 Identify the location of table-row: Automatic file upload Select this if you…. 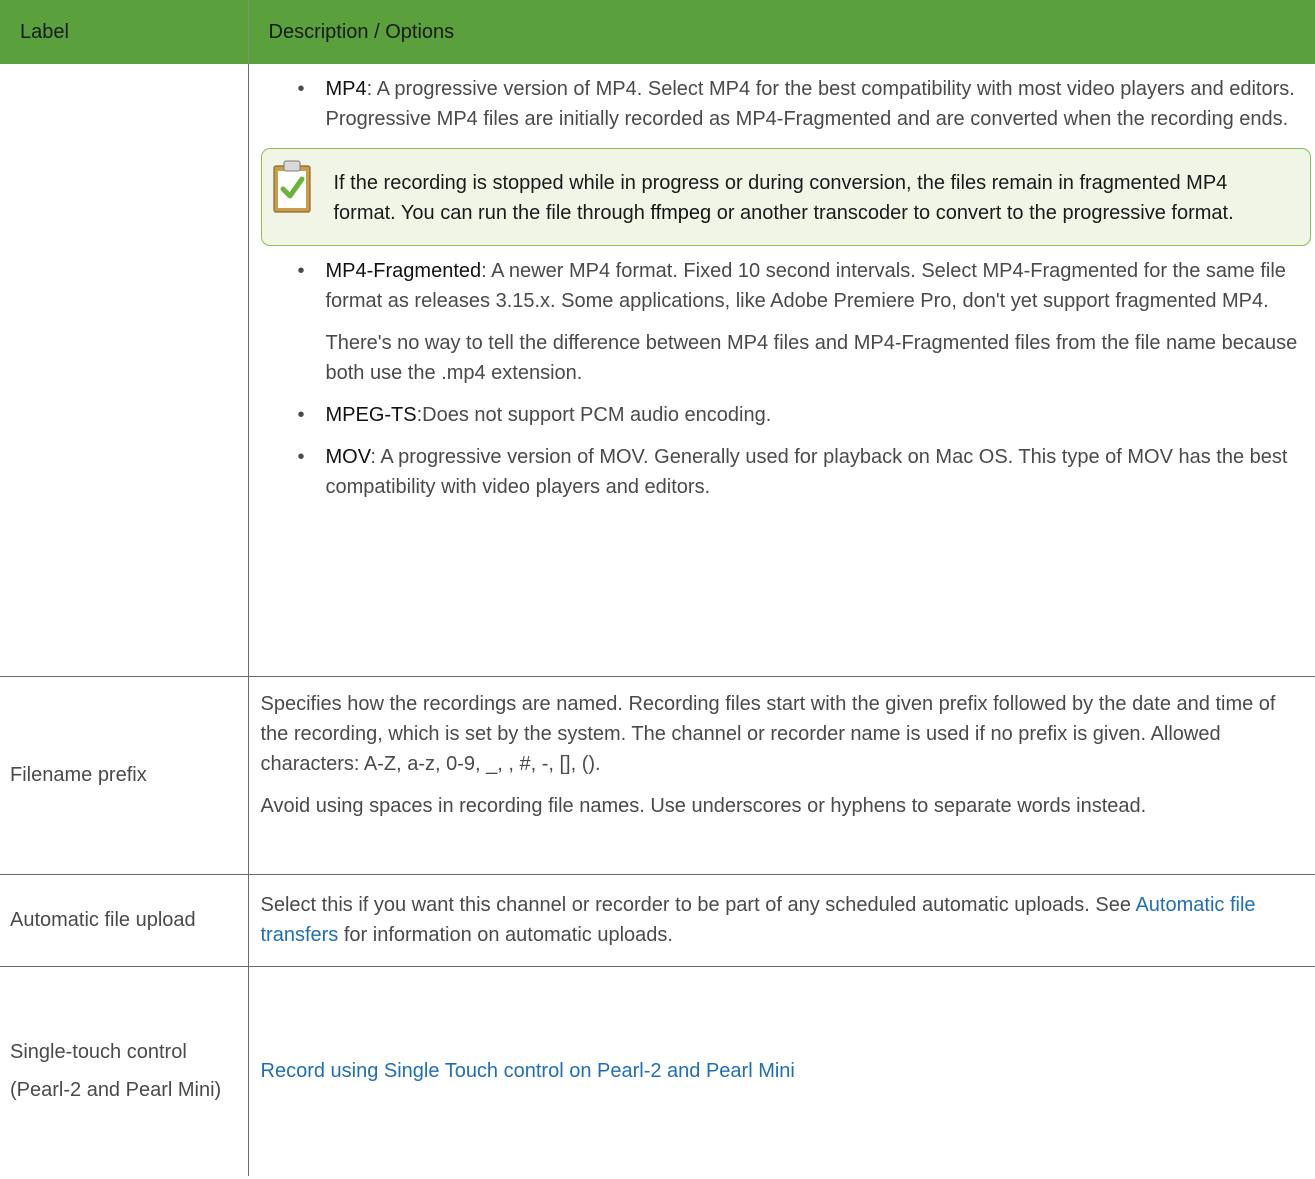
(657, 920).